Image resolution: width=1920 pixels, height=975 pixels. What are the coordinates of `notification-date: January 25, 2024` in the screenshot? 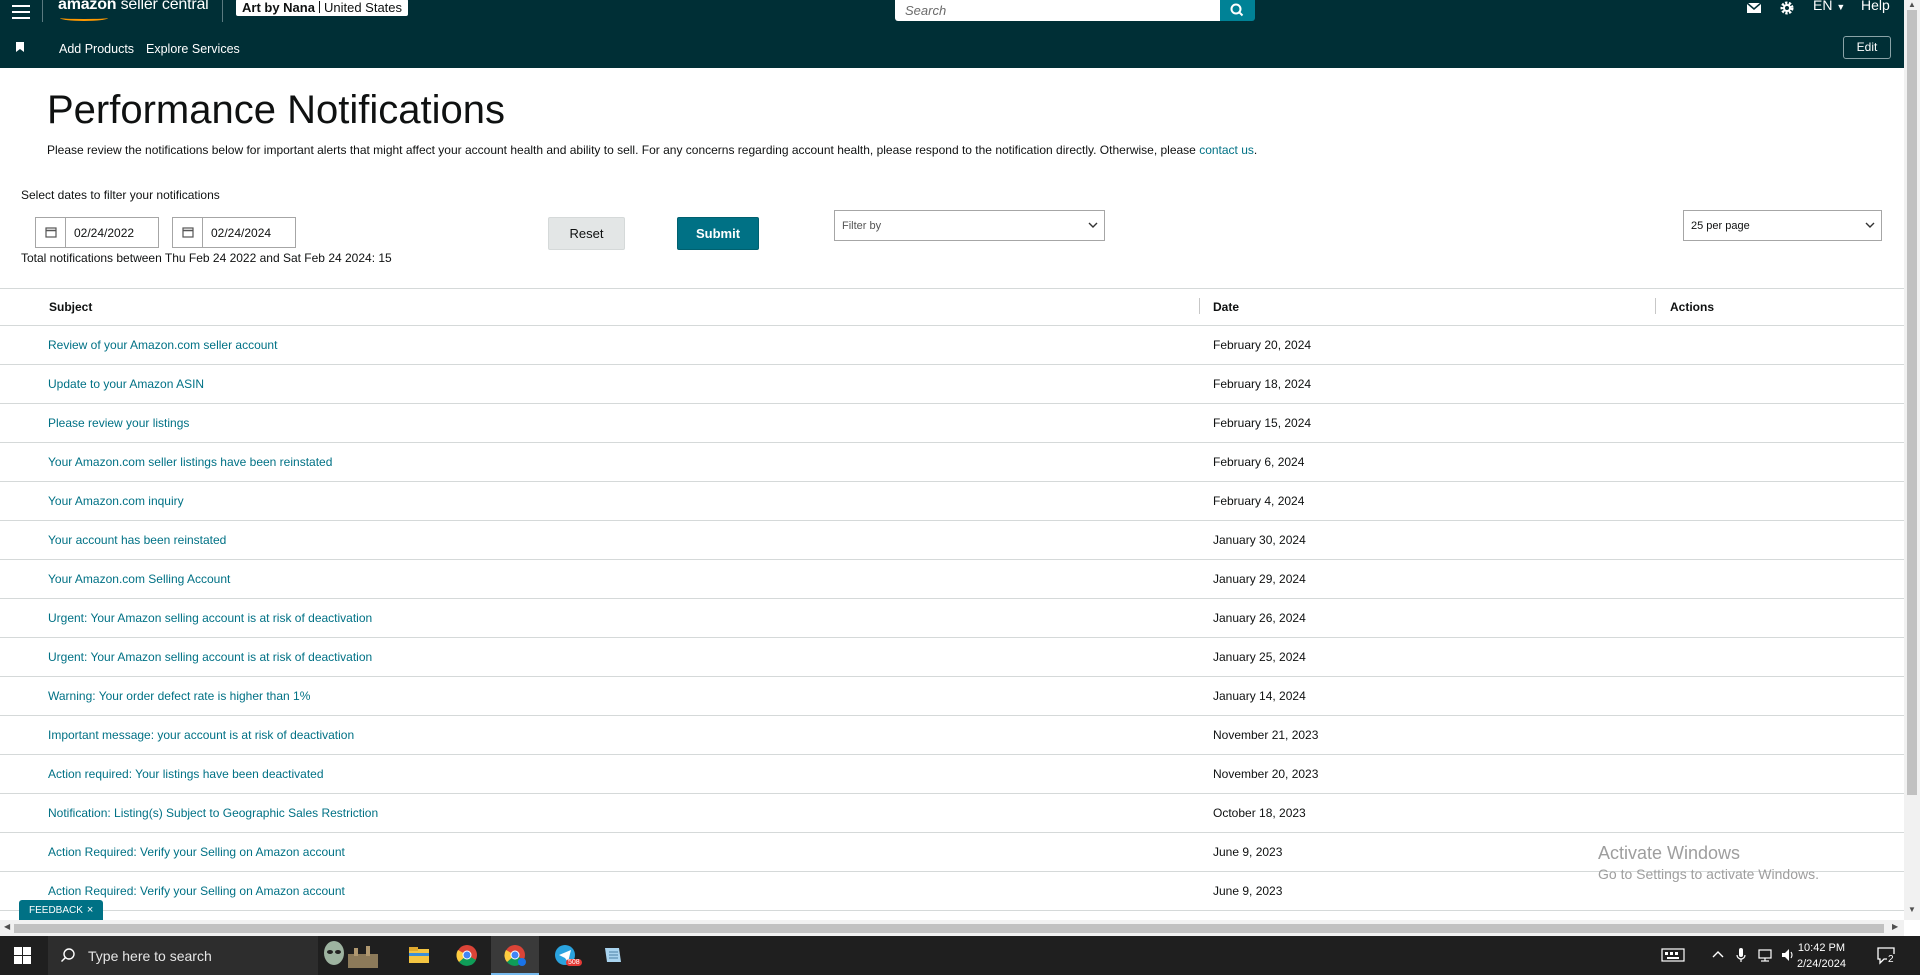 It's located at (1259, 657).